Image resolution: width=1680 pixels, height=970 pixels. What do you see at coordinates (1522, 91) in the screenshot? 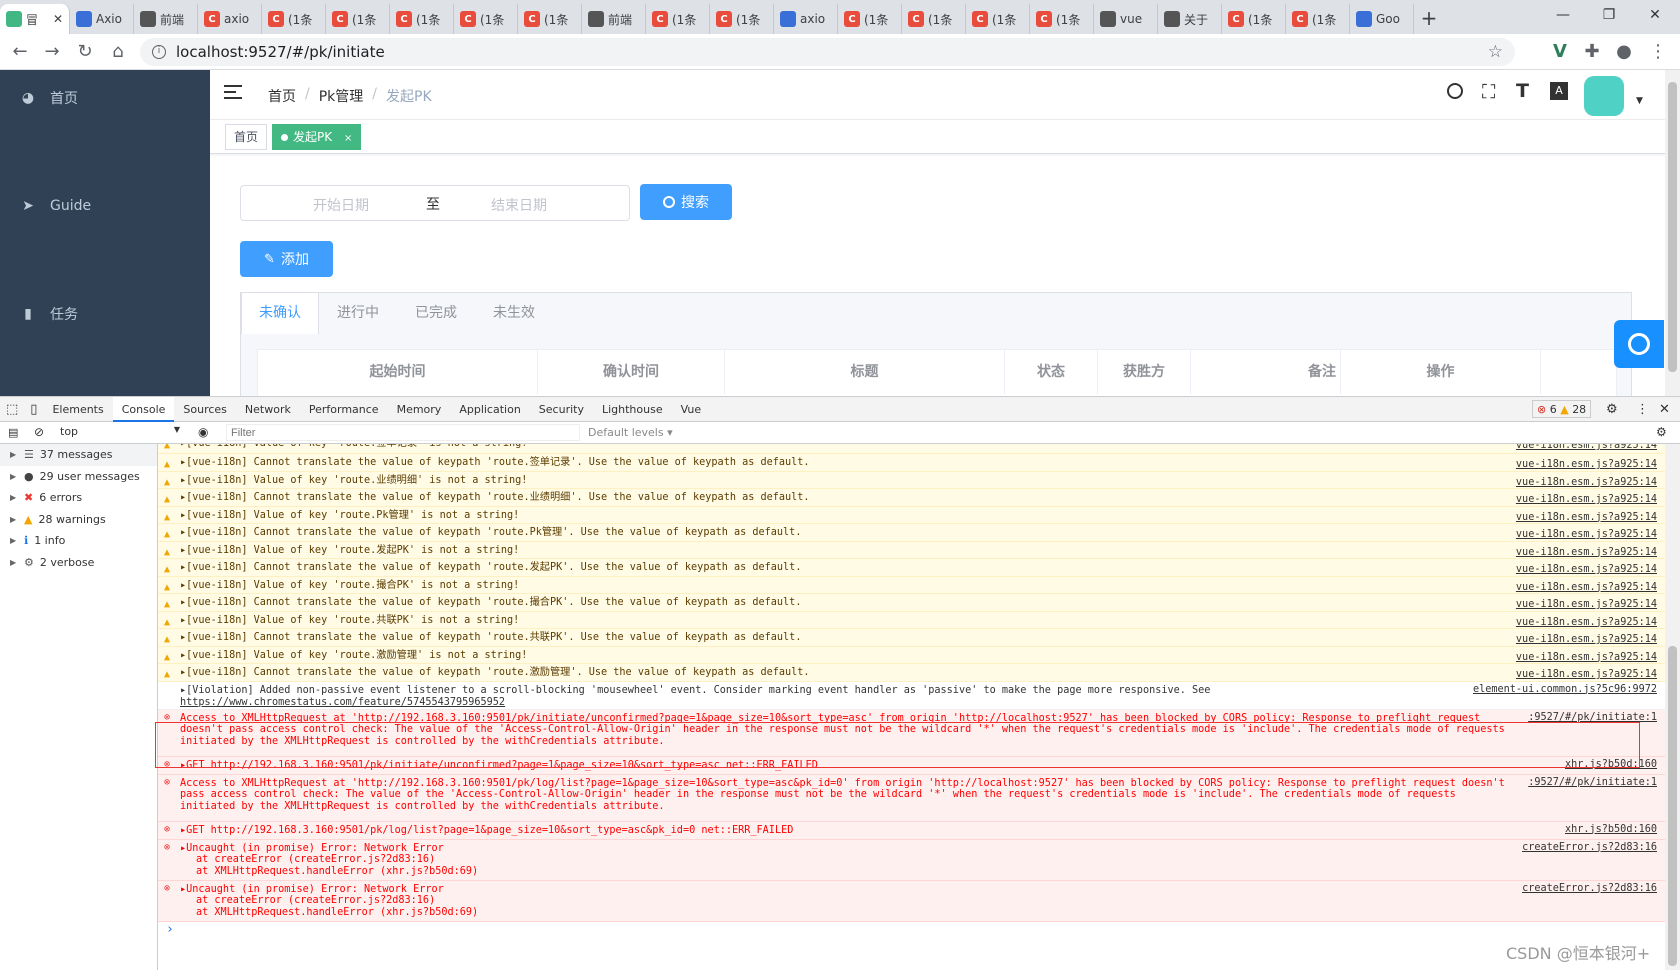
I see `font-size-icon: T` at bounding box center [1522, 91].